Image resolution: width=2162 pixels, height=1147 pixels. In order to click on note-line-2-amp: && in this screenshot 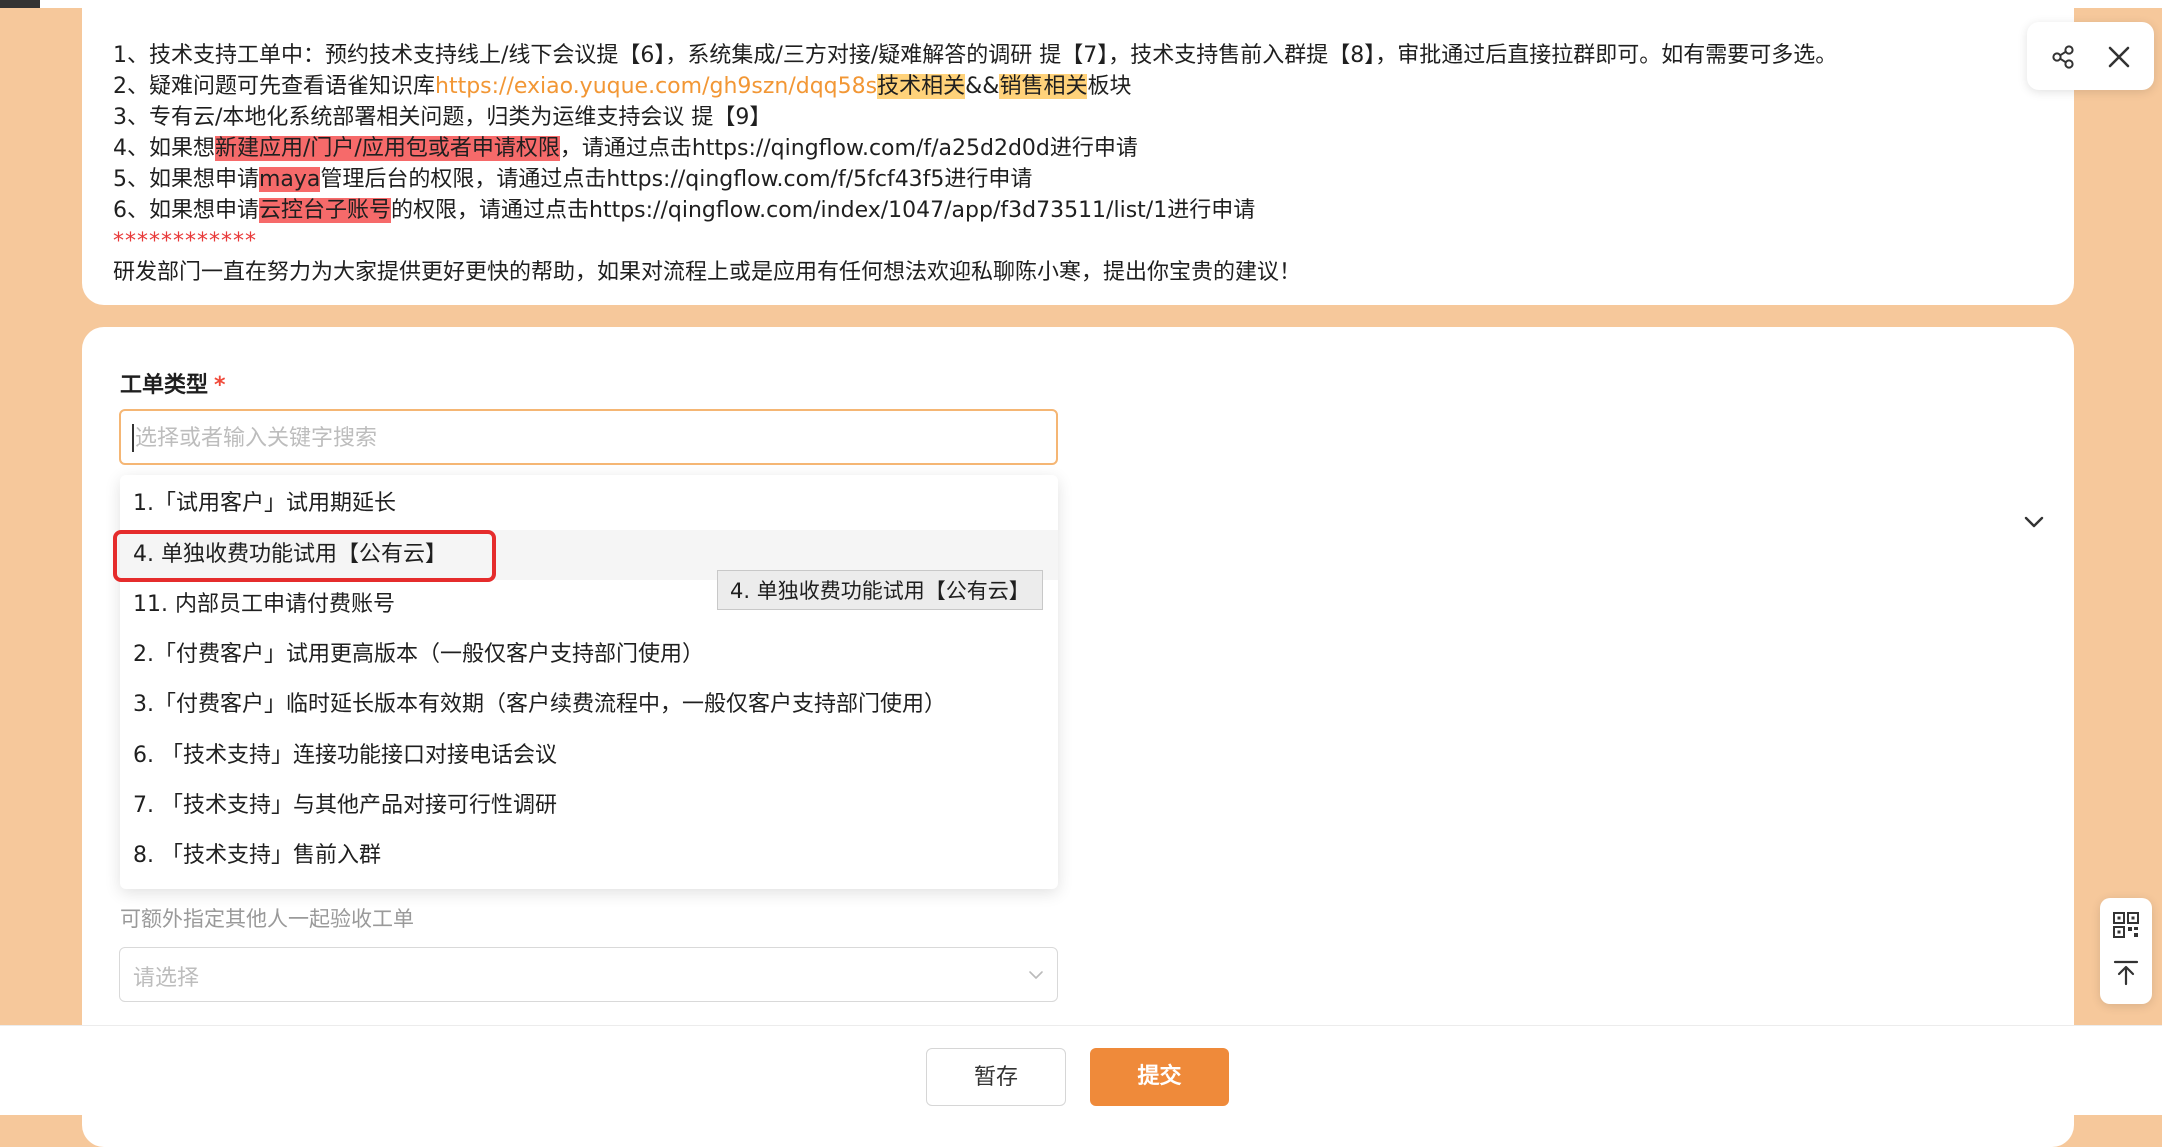, I will do `click(982, 86)`.